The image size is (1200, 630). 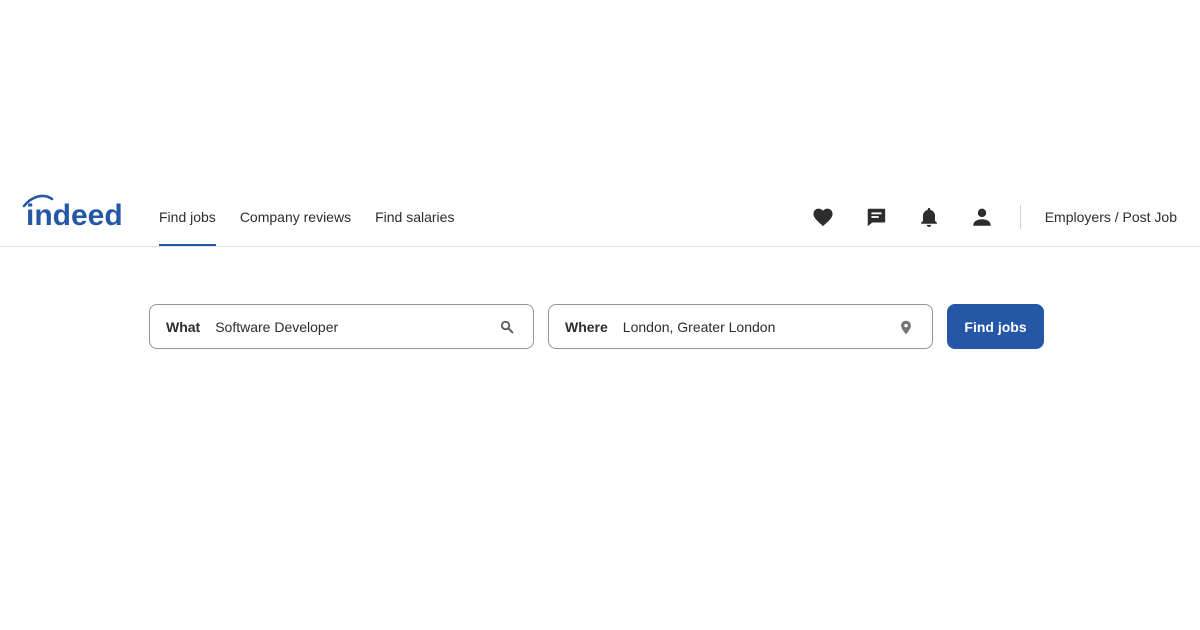 What do you see at coordinates (507, 327) in the screenshot?
I see `search-icon` at bounding box center [507, 327].